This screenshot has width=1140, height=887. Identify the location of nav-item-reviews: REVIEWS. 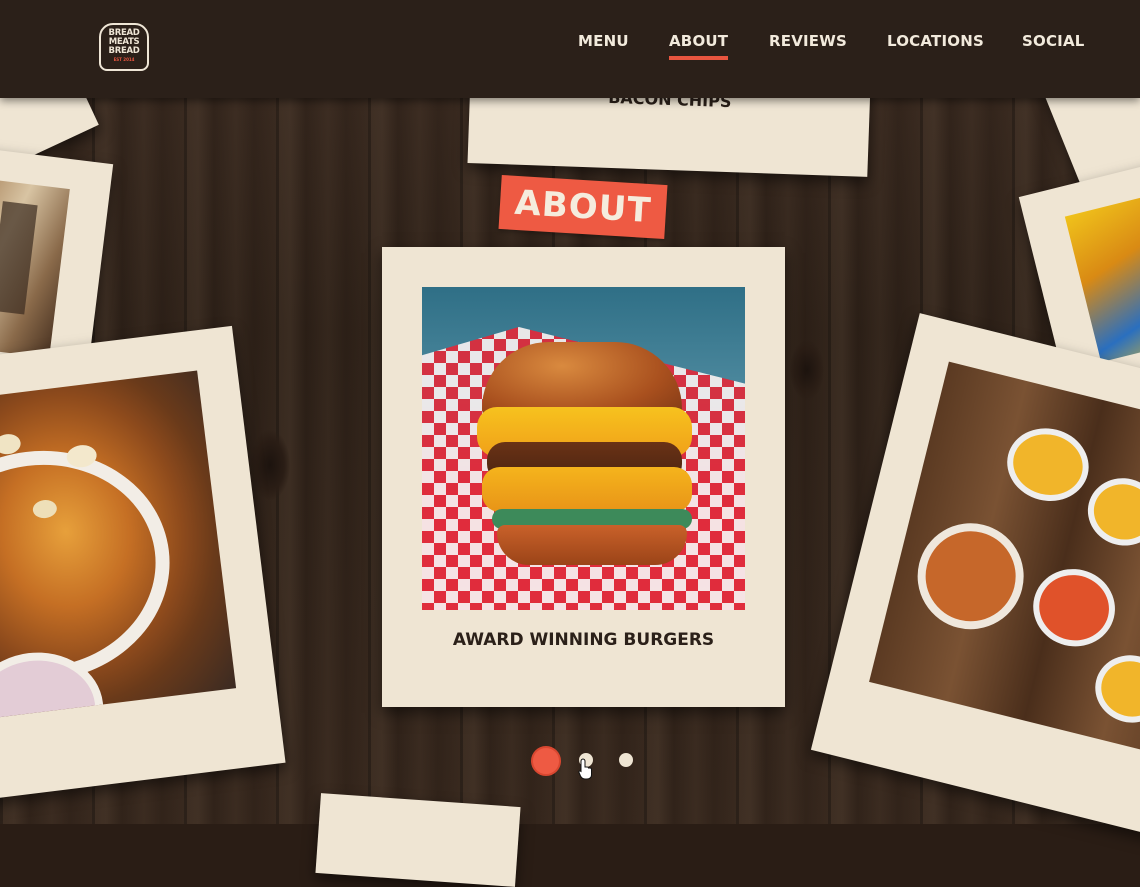
(808, 41).